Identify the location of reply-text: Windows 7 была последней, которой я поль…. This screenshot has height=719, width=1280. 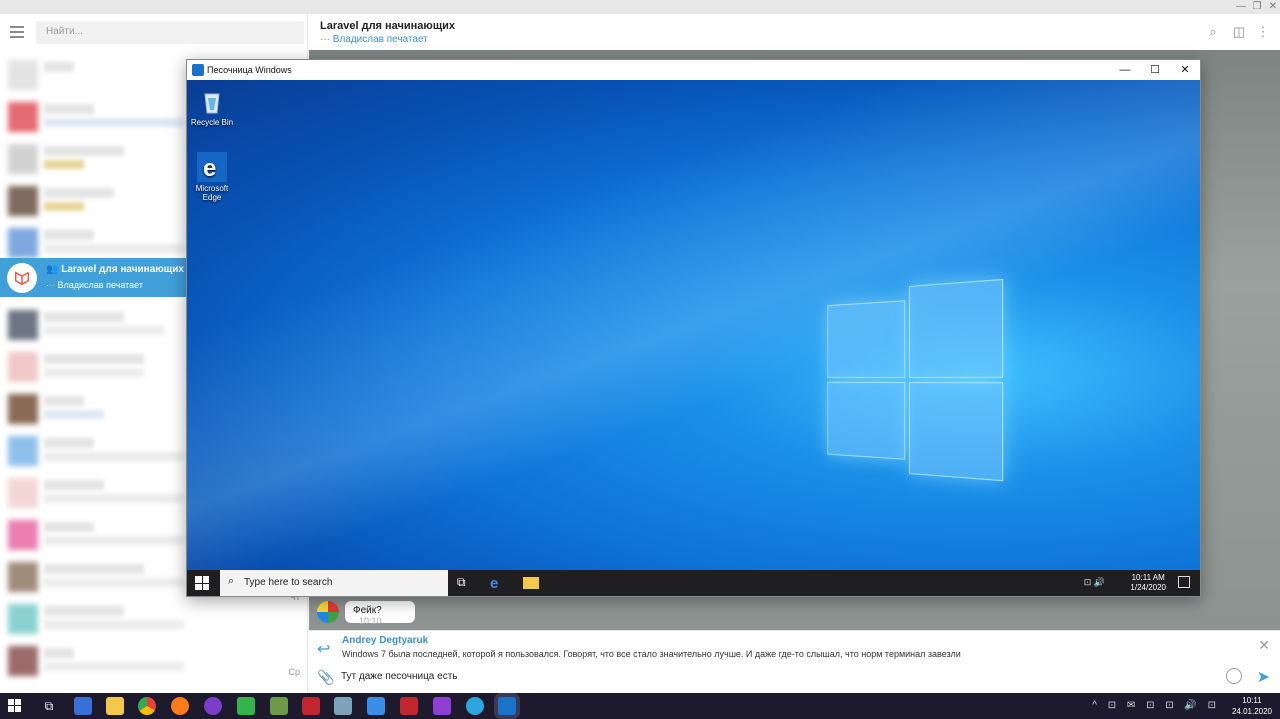
(651, 654).